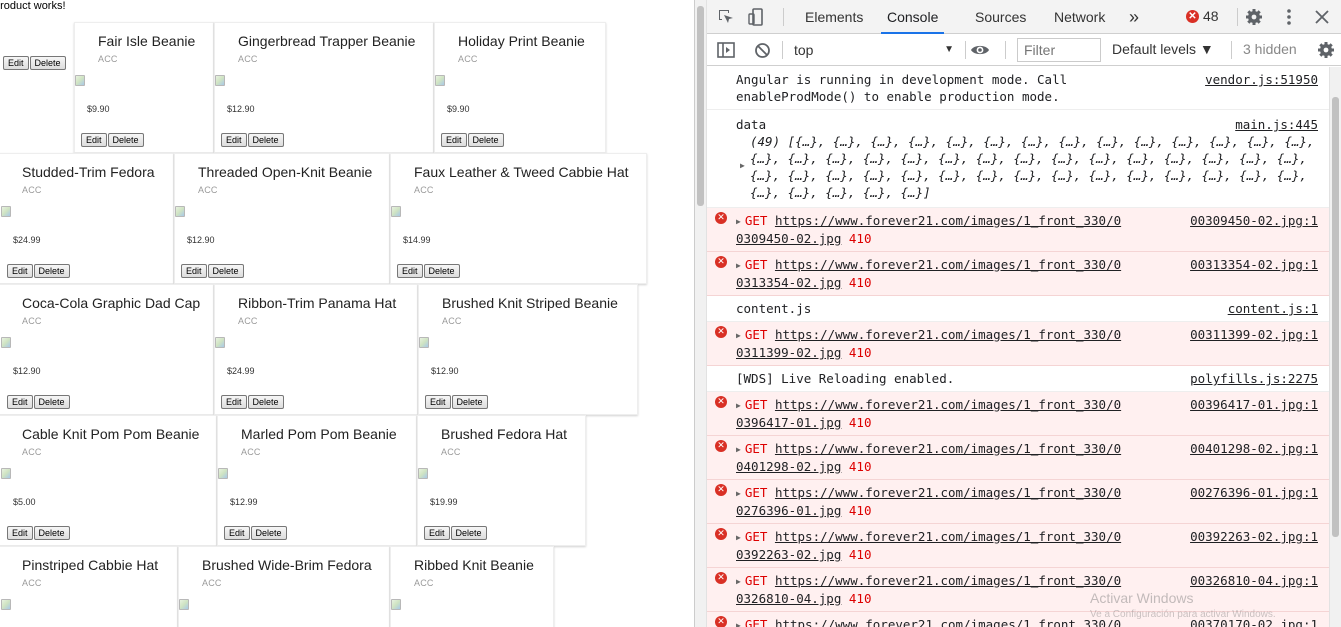 The image size is (1341, 627). Describe the element at coordinates (804, 50) in the screenshot. I see `context-value: top` at that location.